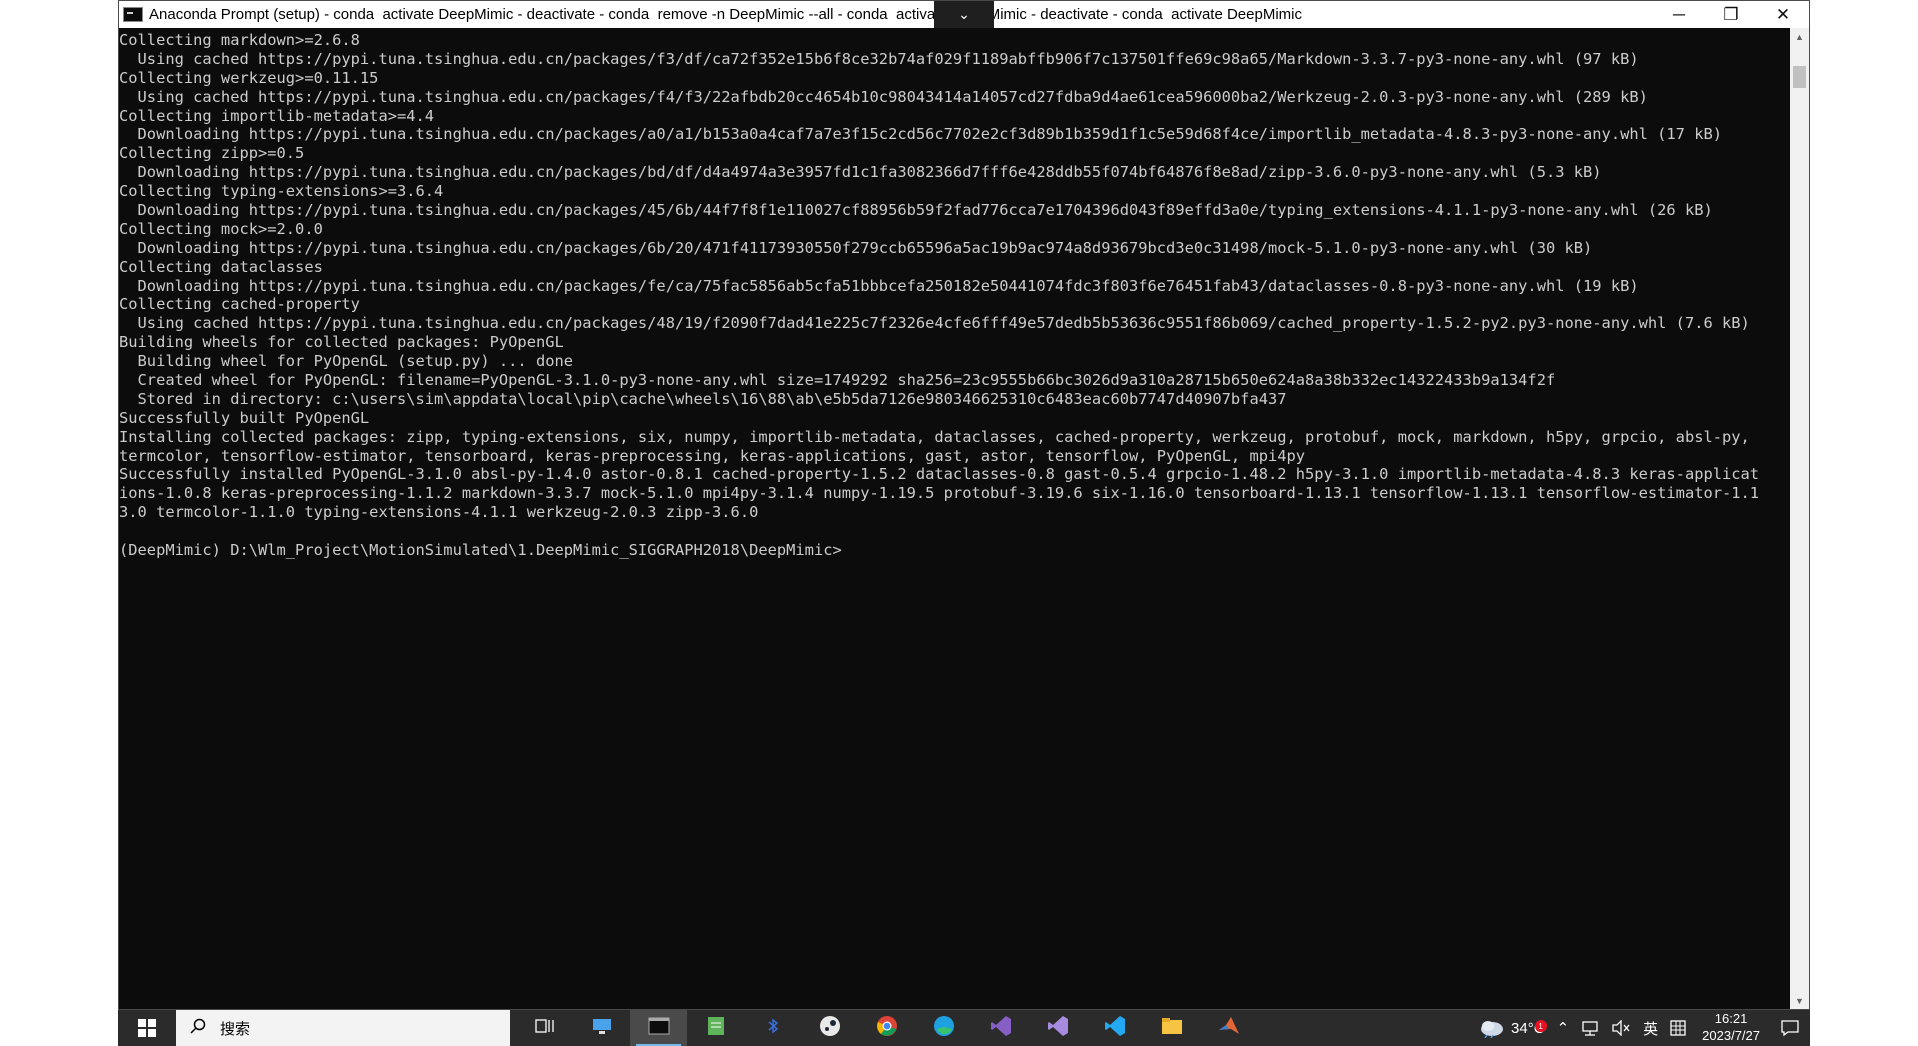  What do you see at coordinates (1799, 1000) in the screenshot?
I see `scroll-down-arrow-icon: ▼` at bounding box center [1799, 1000].